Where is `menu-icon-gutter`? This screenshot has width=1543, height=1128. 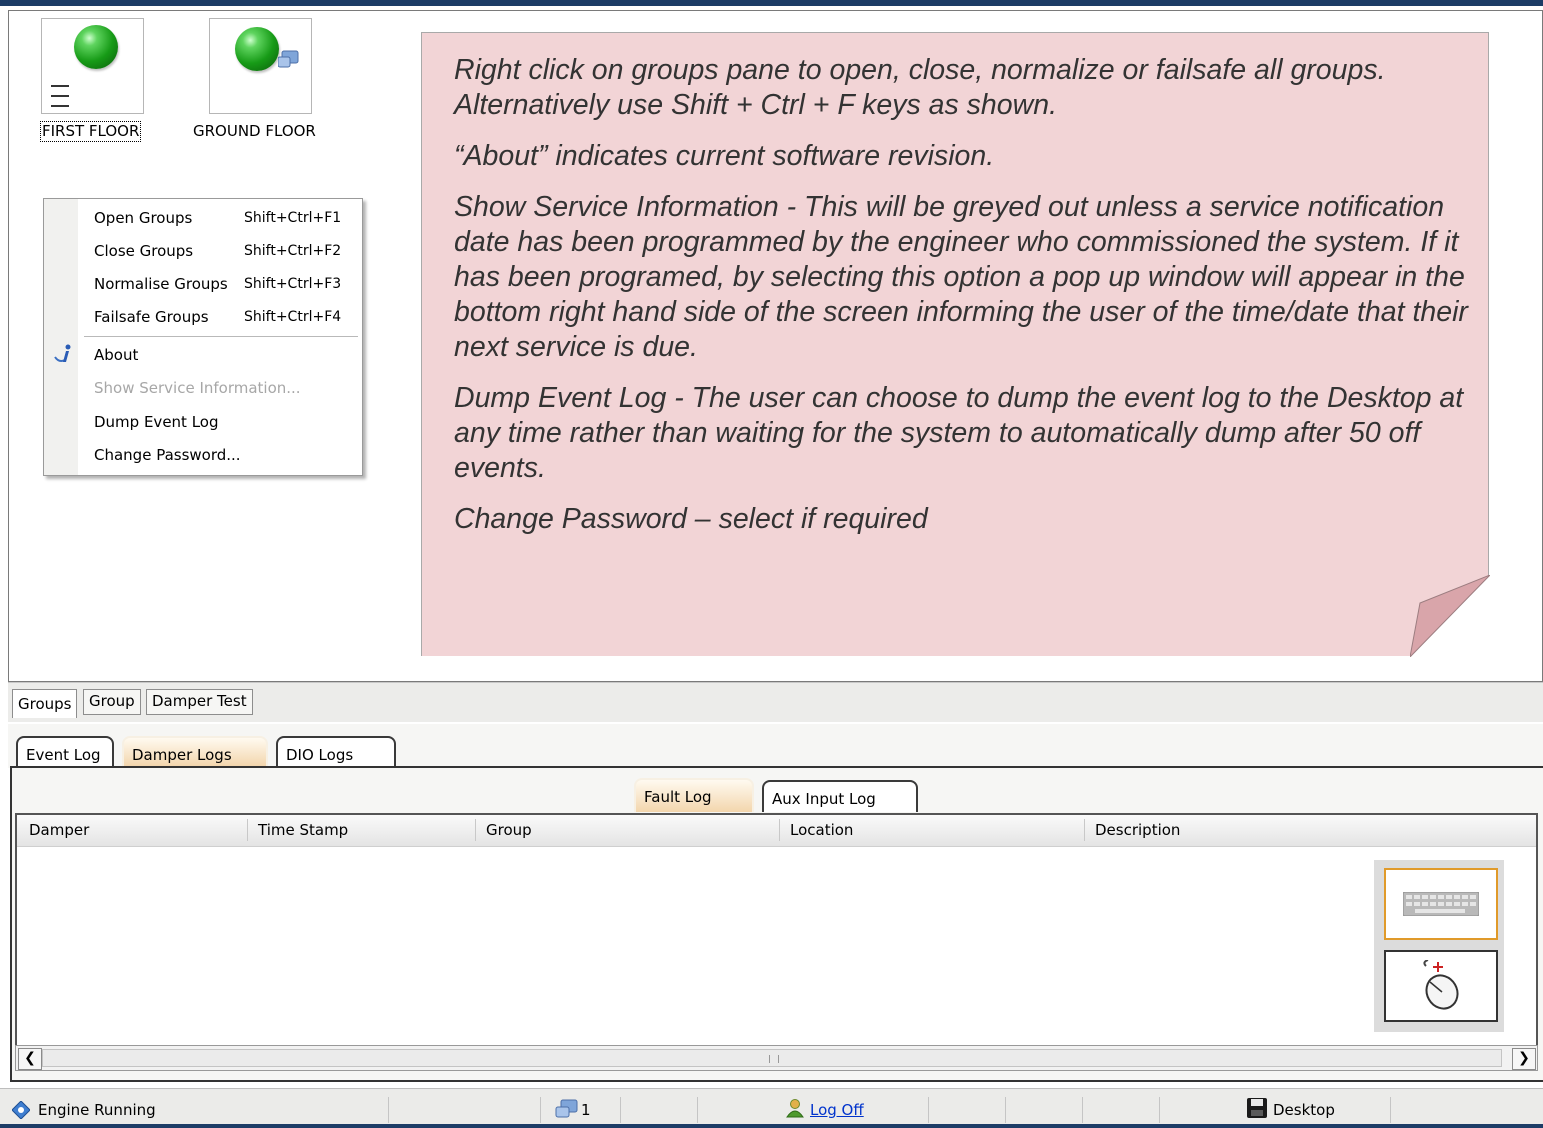 menu-icon-gutter is located at coordinates (61, 337).